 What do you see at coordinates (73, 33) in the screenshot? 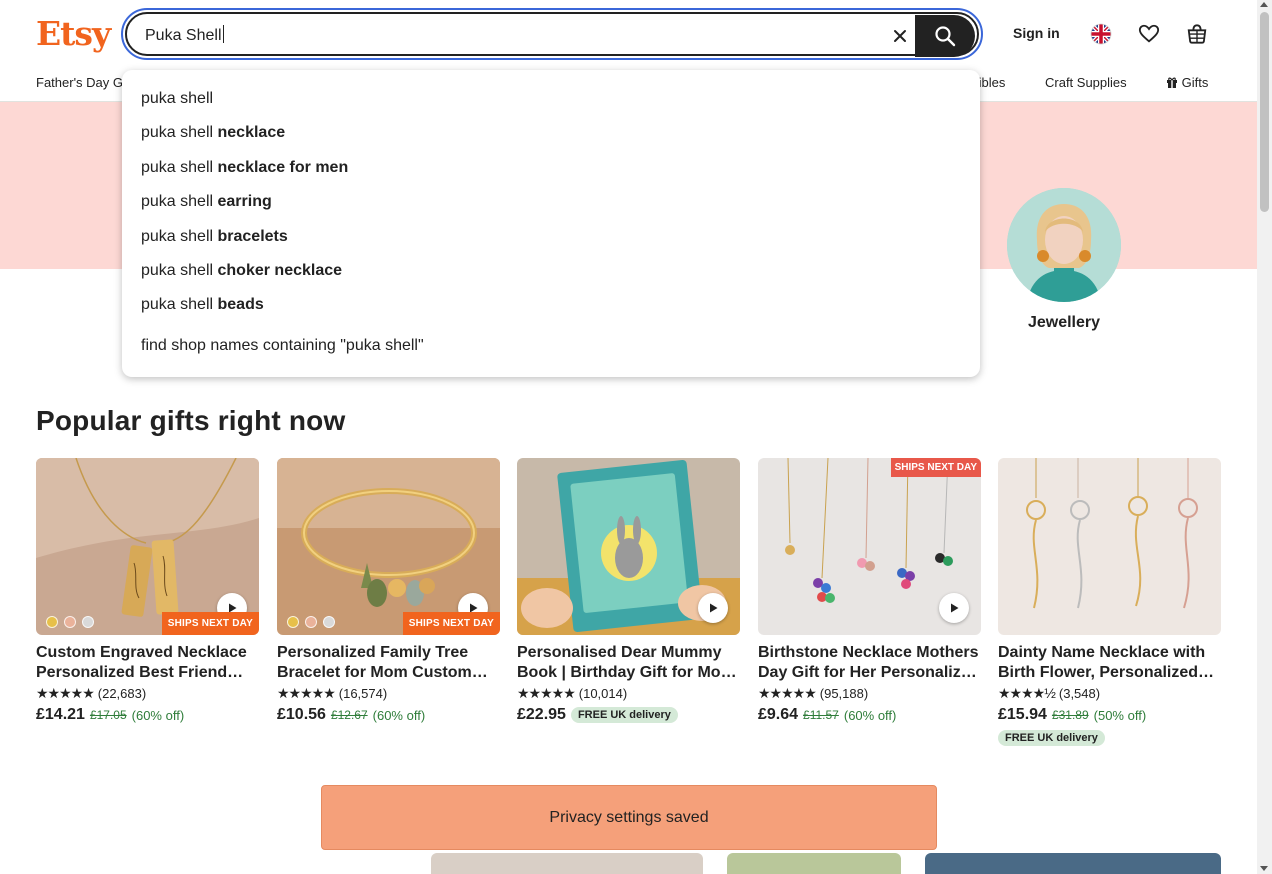
I see `etsy-logo: Etsy` at bounding box center [73, 33].